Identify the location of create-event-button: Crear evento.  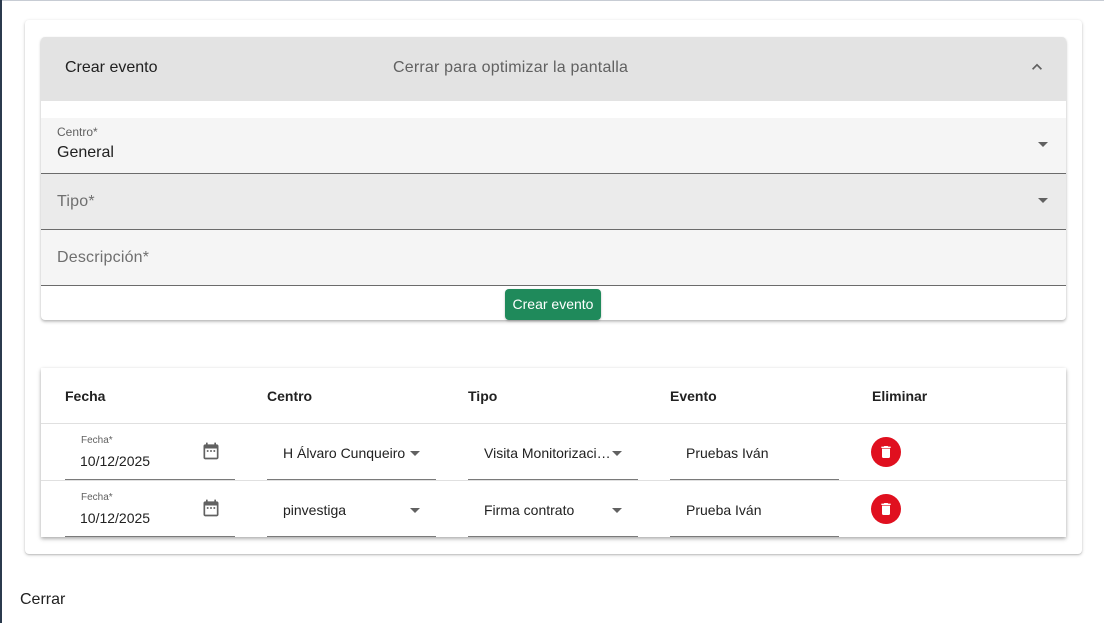
(553, 304).